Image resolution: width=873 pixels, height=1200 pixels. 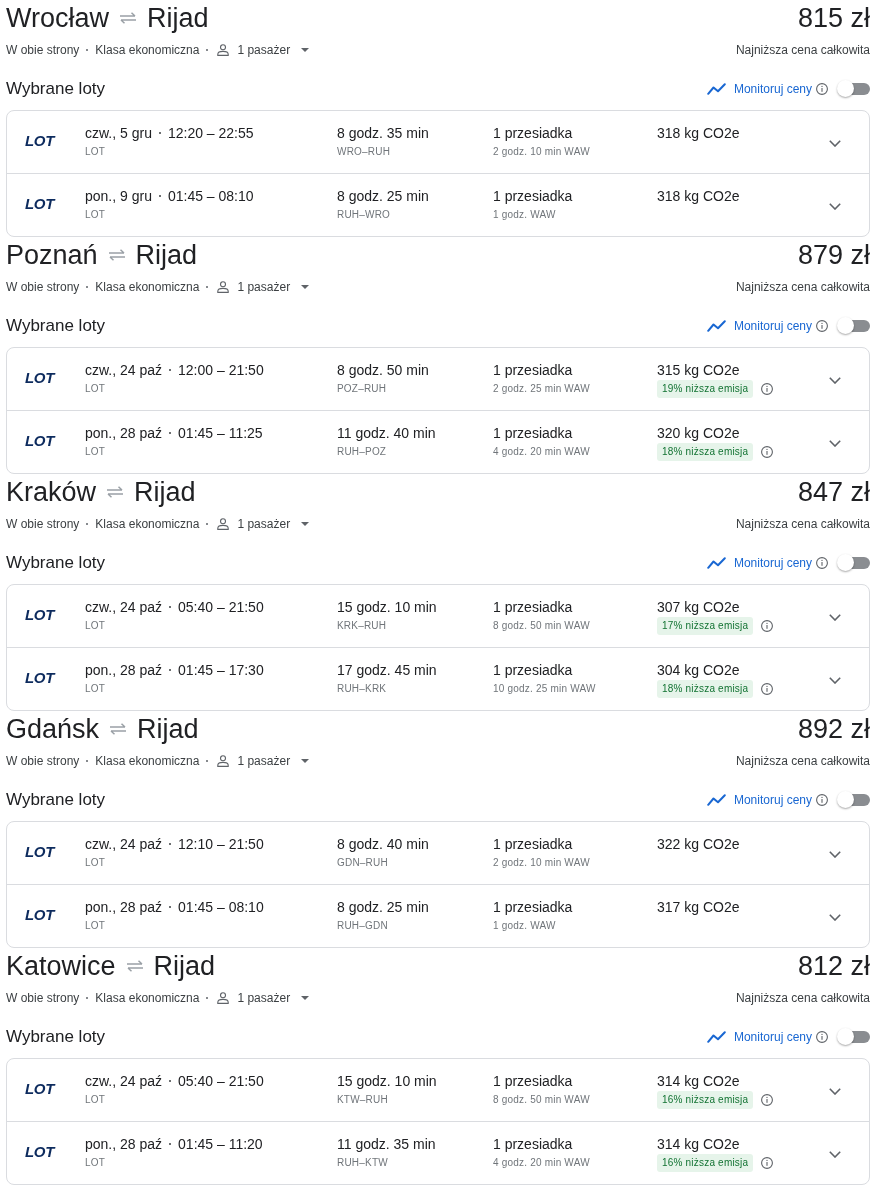 I want to click on origin-city: Wrocław, so click(x=58, y=18).